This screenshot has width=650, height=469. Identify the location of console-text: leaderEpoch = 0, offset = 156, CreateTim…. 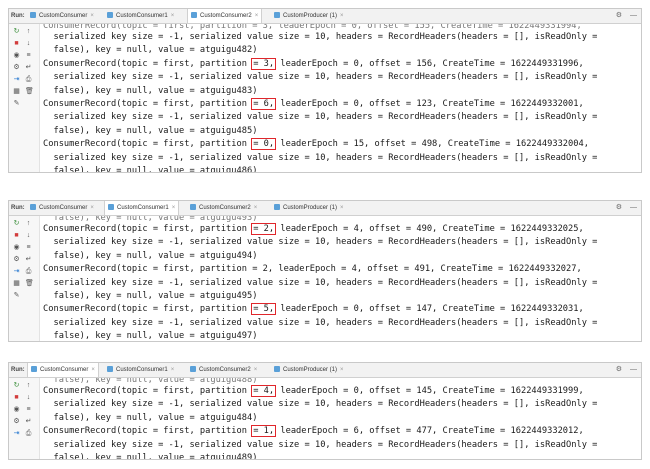
(429, 63).